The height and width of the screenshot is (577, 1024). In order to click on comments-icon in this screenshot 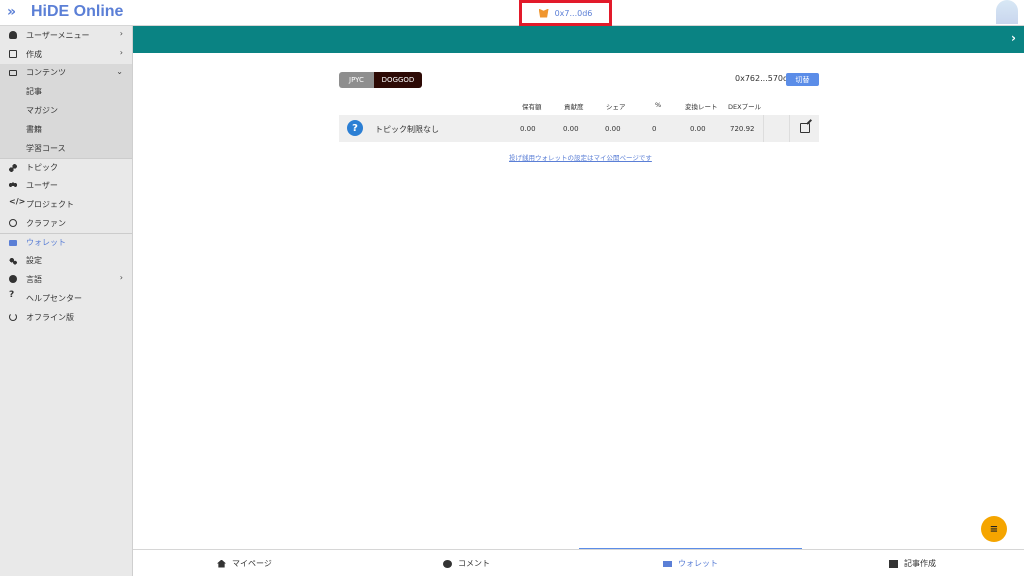, I will do `click(447, 563)`.